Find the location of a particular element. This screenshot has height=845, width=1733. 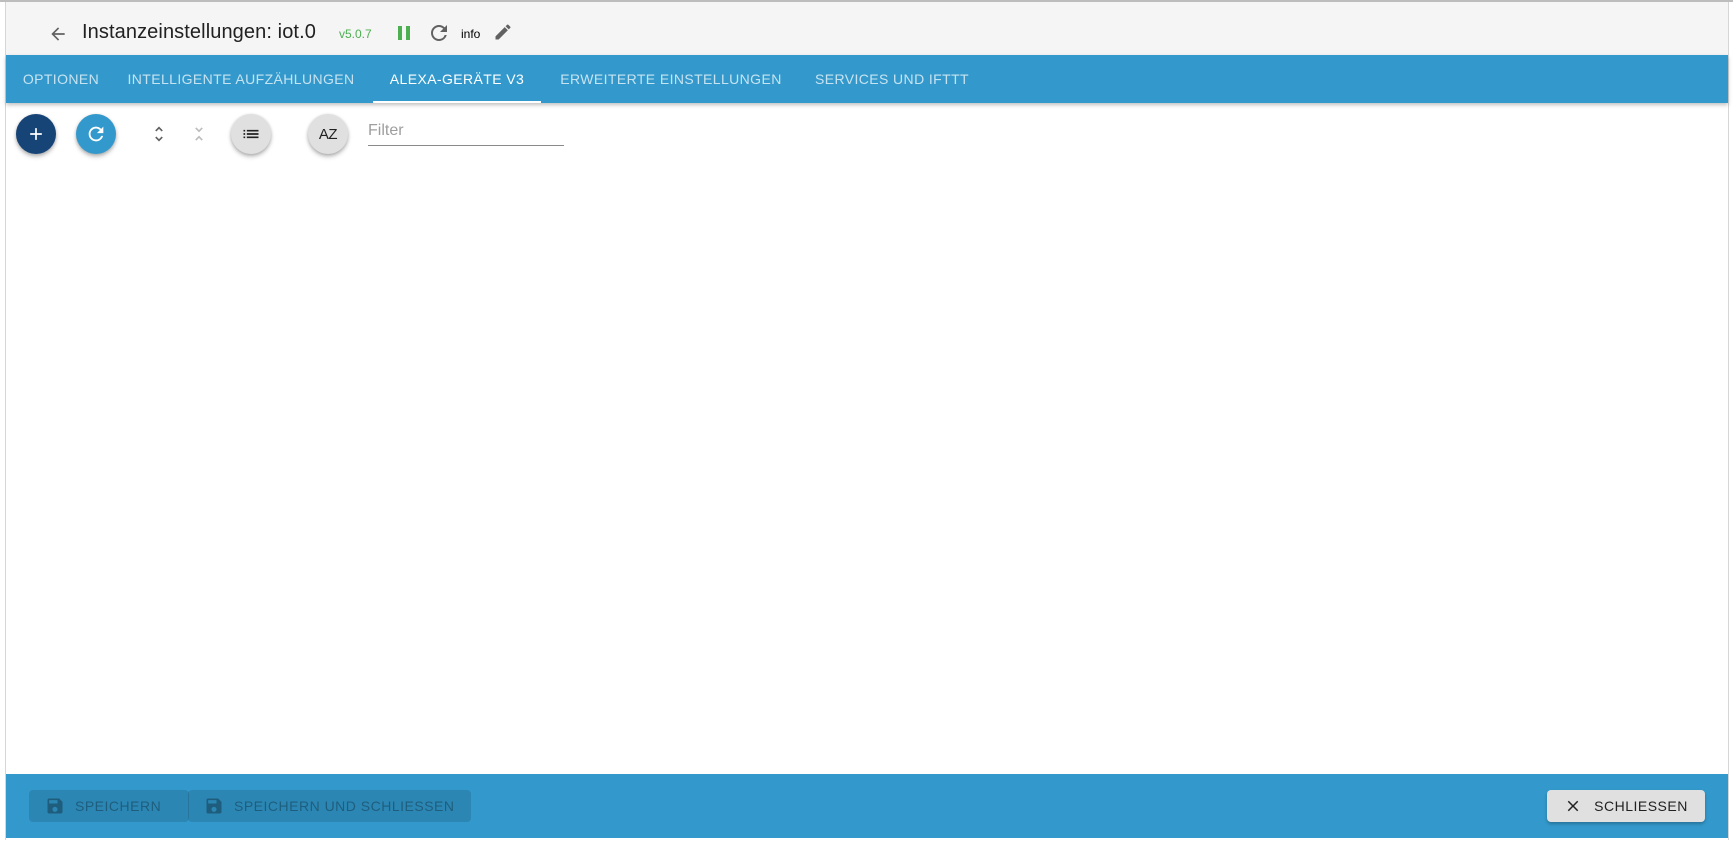

pause-button is located at coordinates (405, 33).